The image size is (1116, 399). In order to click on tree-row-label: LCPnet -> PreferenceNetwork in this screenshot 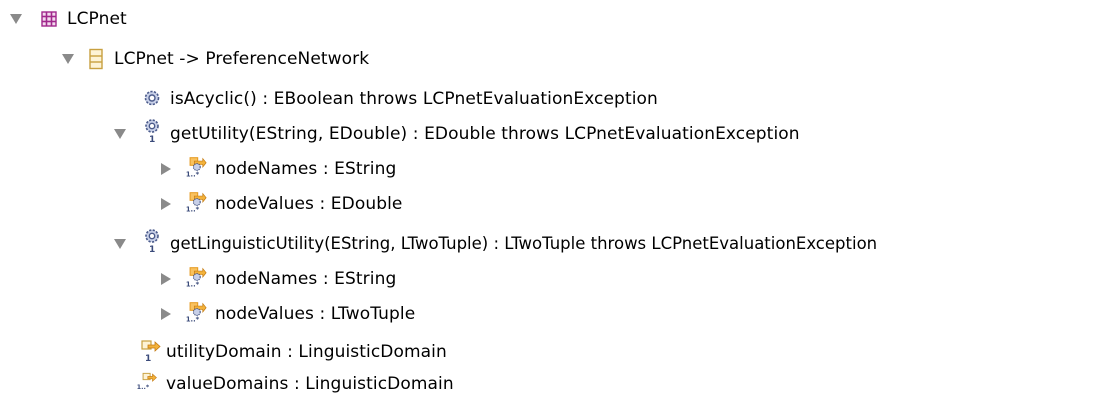, I will do `click(242, 59)`.